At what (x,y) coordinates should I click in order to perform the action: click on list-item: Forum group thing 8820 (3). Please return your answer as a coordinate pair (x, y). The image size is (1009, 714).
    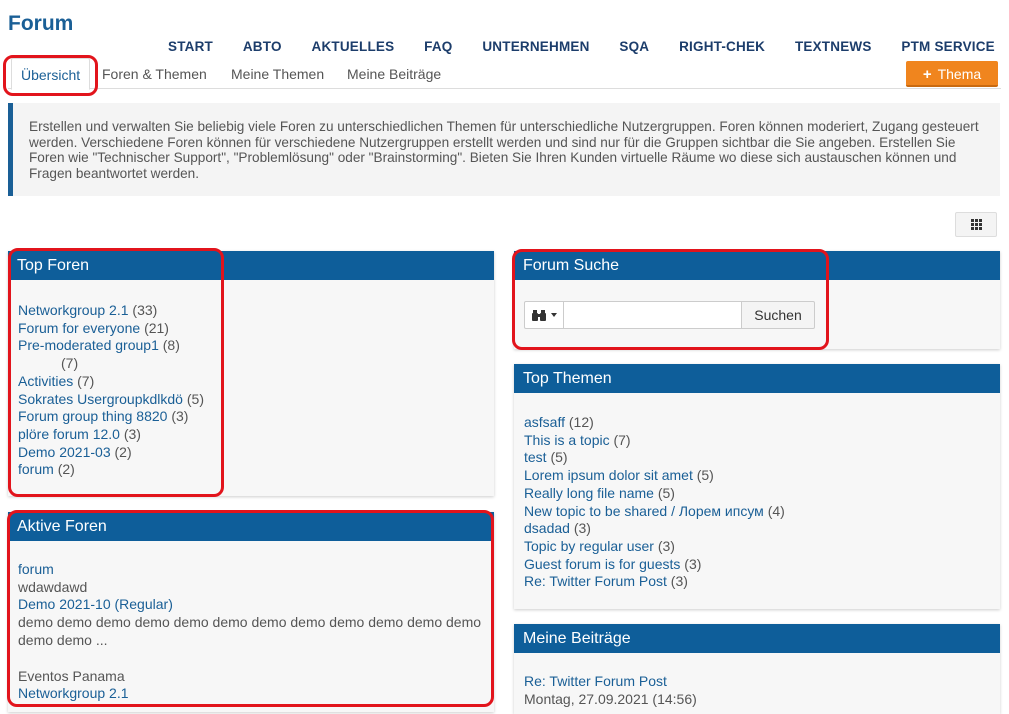
    Looking at the image, I should click on (251, 417).